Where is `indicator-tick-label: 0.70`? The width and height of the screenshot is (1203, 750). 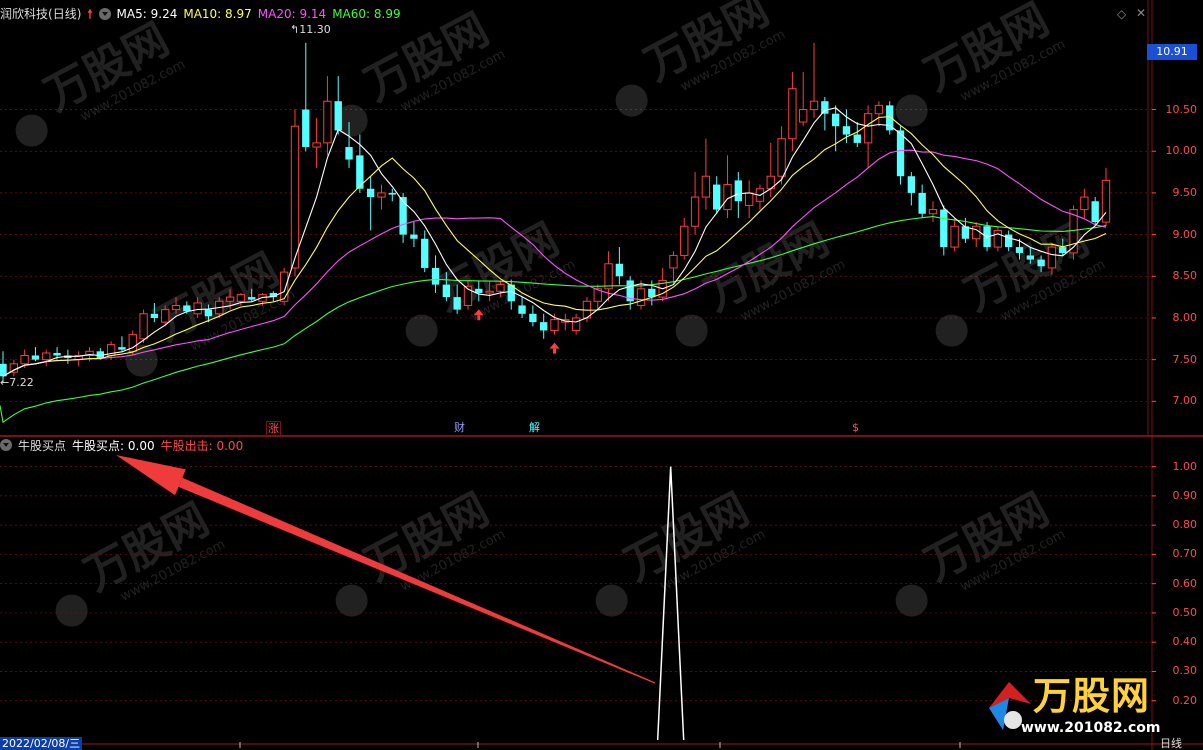
indicator-tick-label: 0.70 is located at coordinates (1185, 554).